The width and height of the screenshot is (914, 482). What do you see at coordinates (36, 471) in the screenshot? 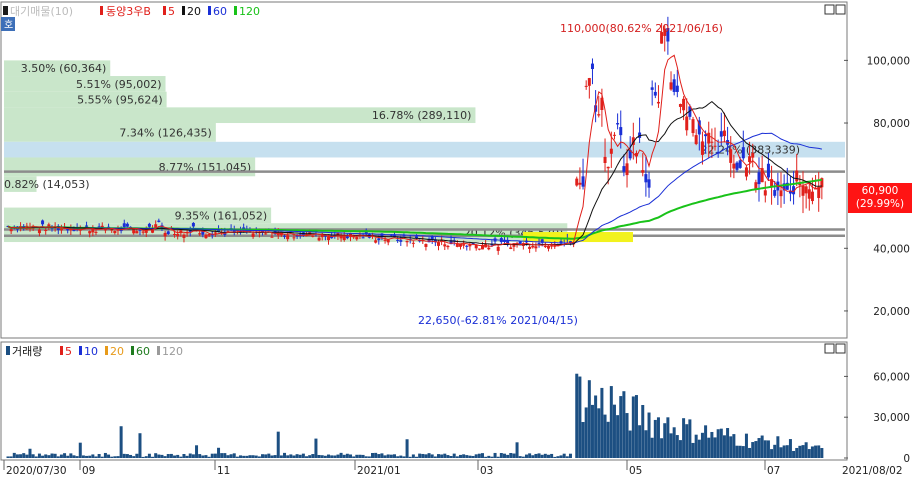
I see `x-tick-label: 2020/07/30` at bounding box center [36, 471].